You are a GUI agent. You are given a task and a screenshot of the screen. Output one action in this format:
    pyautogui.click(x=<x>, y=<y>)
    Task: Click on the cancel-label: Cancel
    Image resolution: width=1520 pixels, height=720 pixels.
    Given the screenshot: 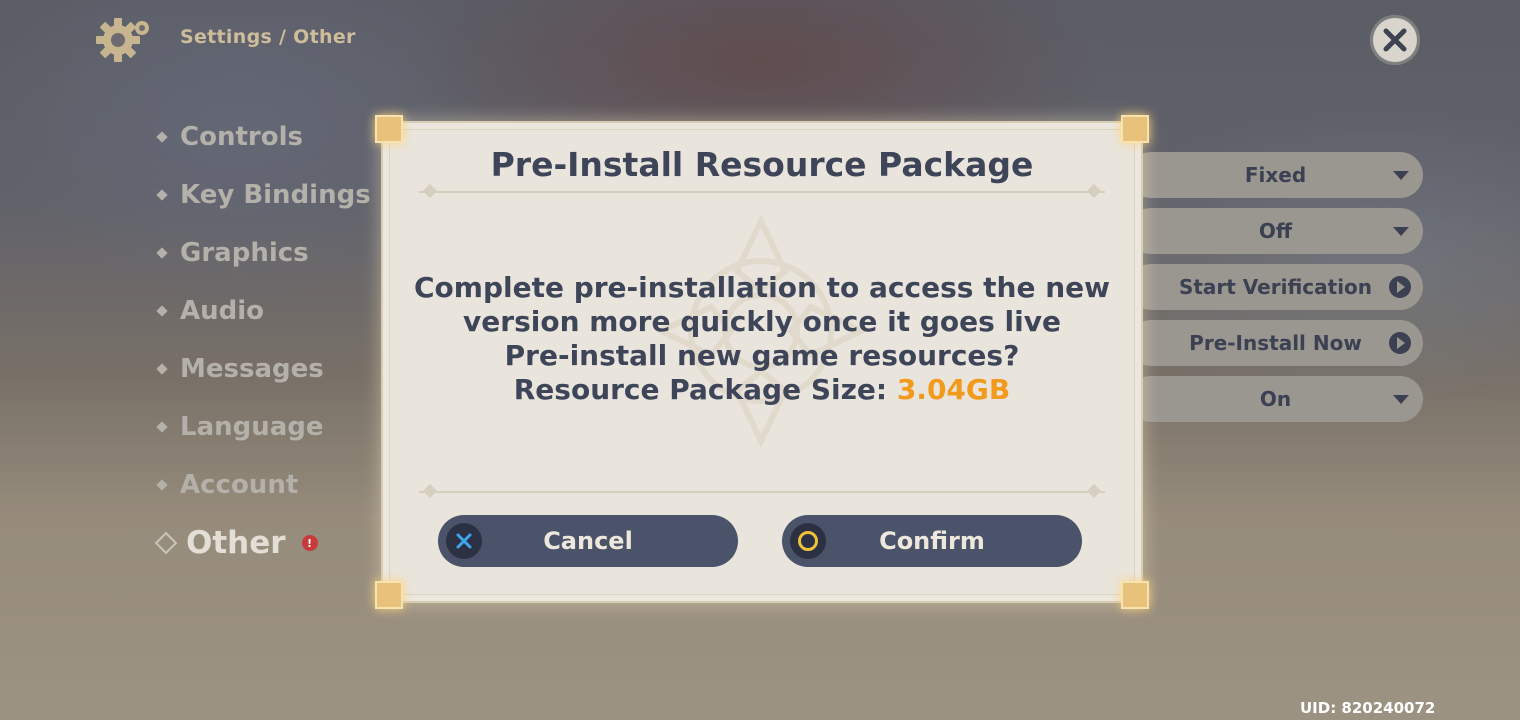 What is the action you would take?
    pyautogui.click(x=588, y=541)
    